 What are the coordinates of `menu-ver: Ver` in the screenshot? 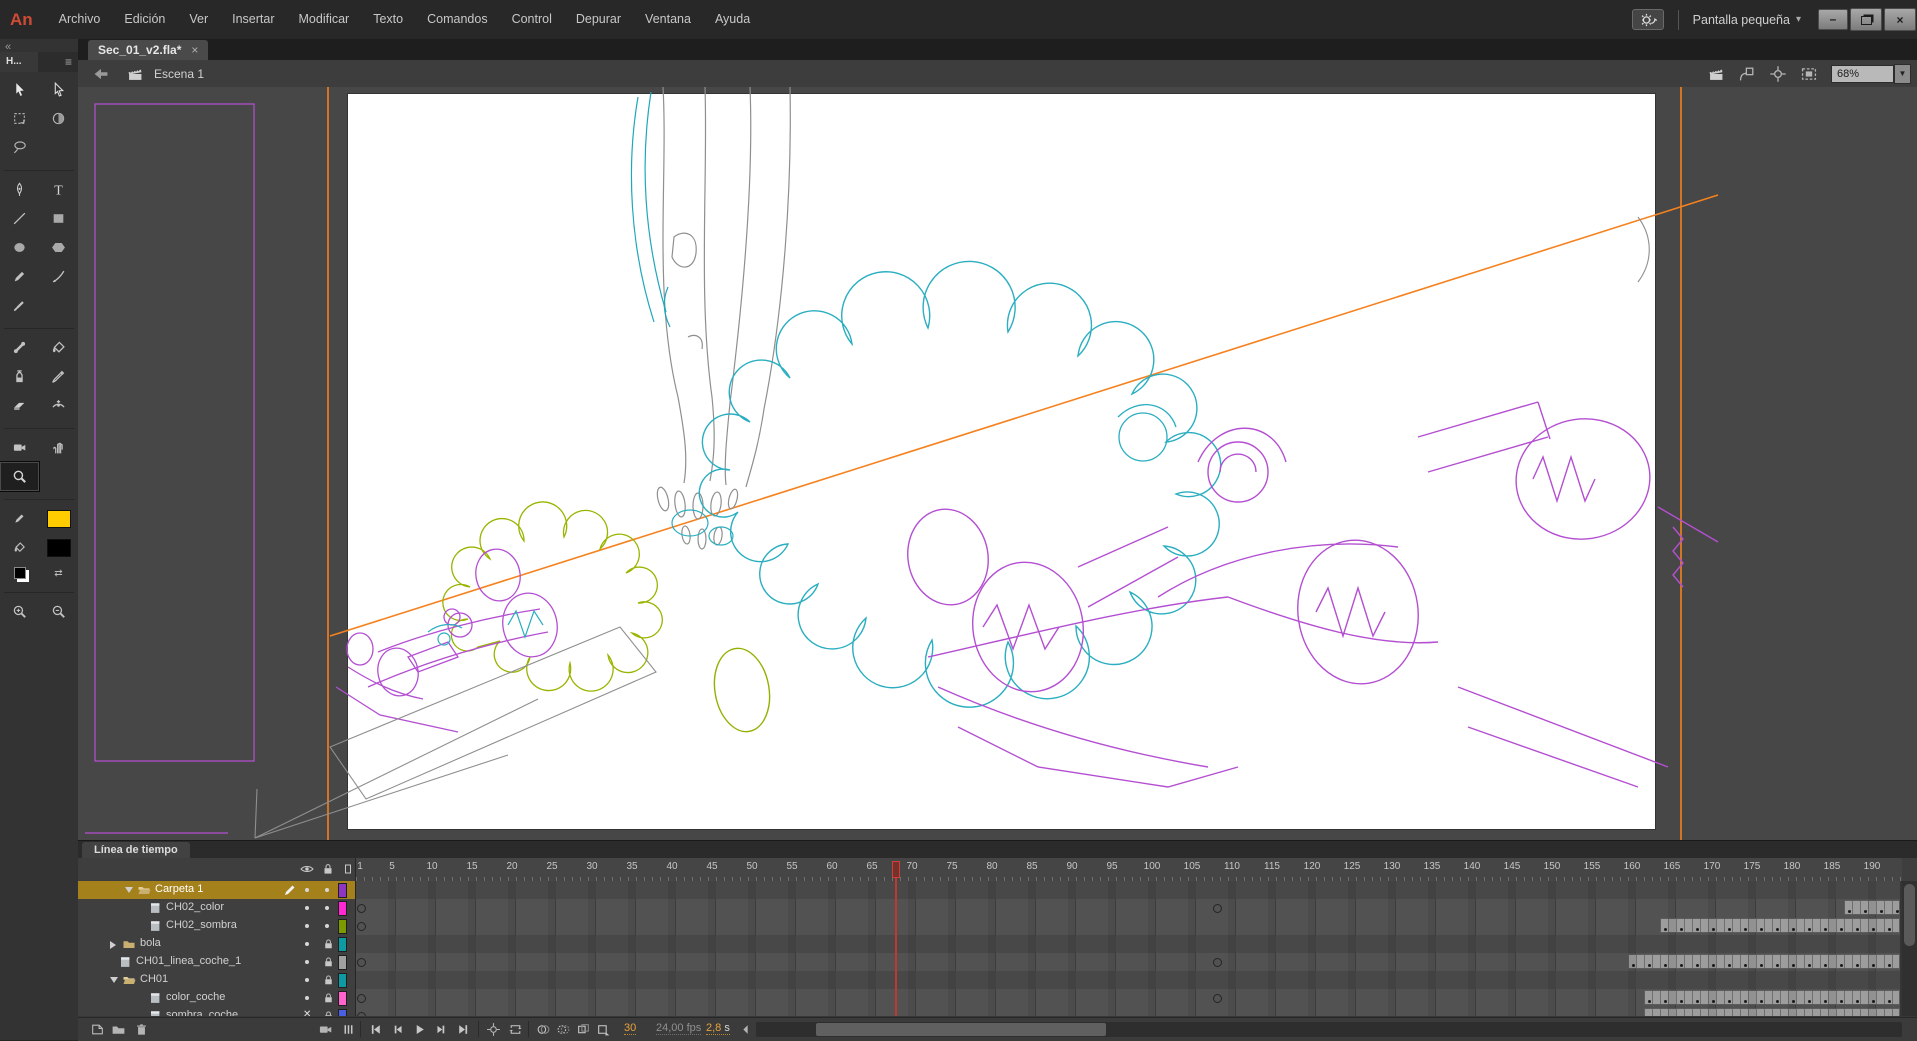 It's located at (198, 19).